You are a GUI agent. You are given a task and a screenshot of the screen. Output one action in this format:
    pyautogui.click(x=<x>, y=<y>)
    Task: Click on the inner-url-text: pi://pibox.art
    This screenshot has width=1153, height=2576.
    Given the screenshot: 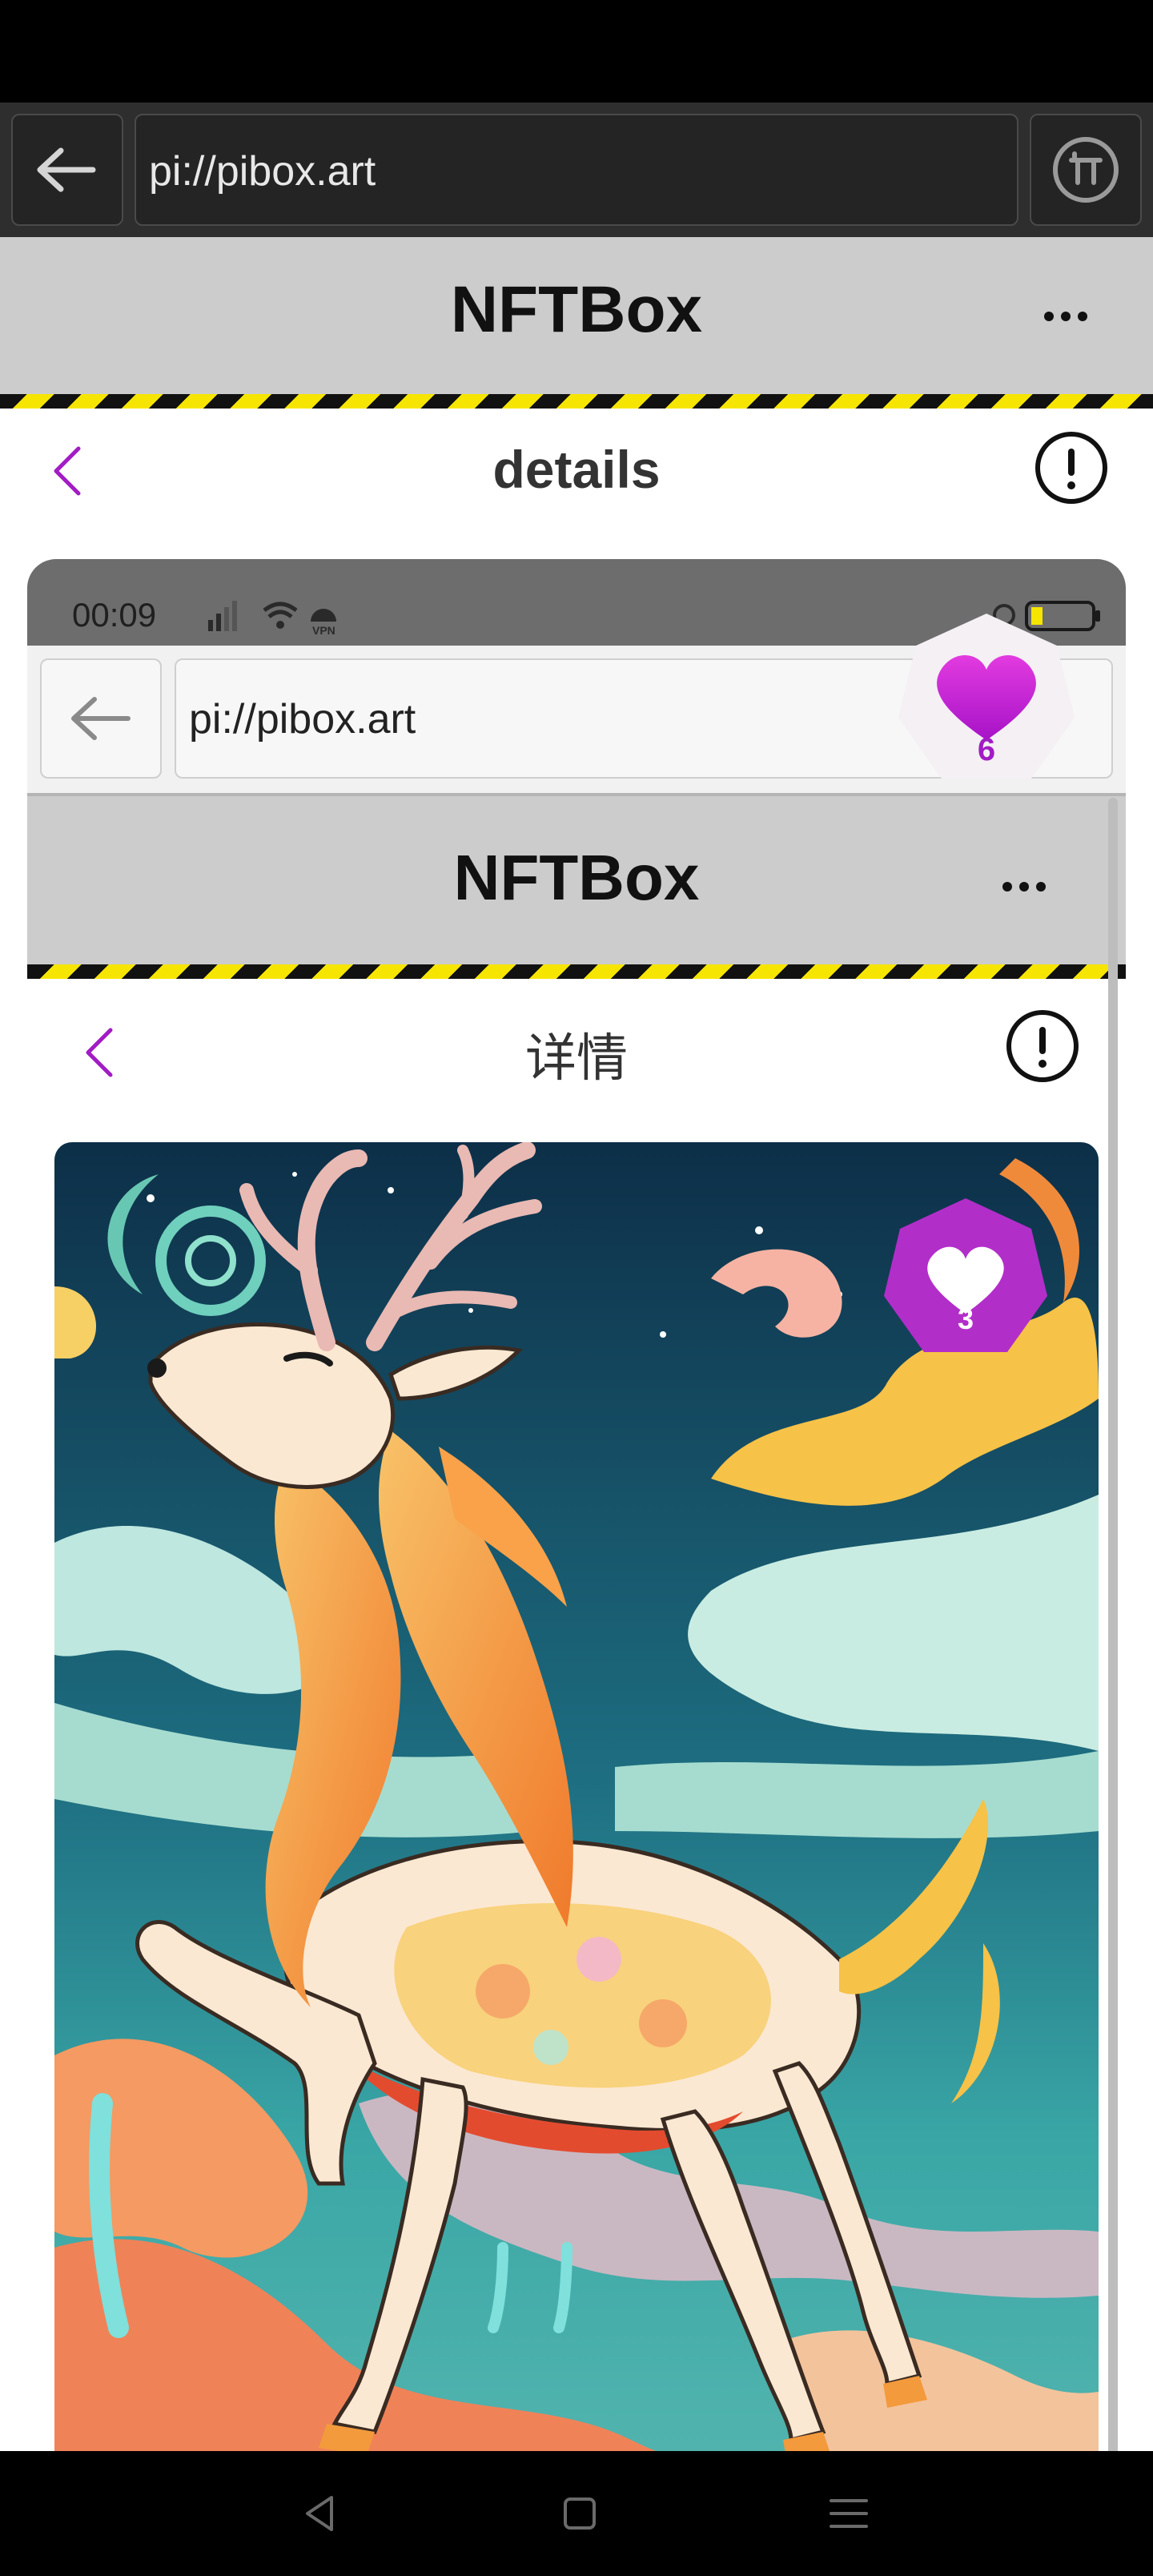 What is the action you would take?
    pyautogui.click(x=303, y=719)
    